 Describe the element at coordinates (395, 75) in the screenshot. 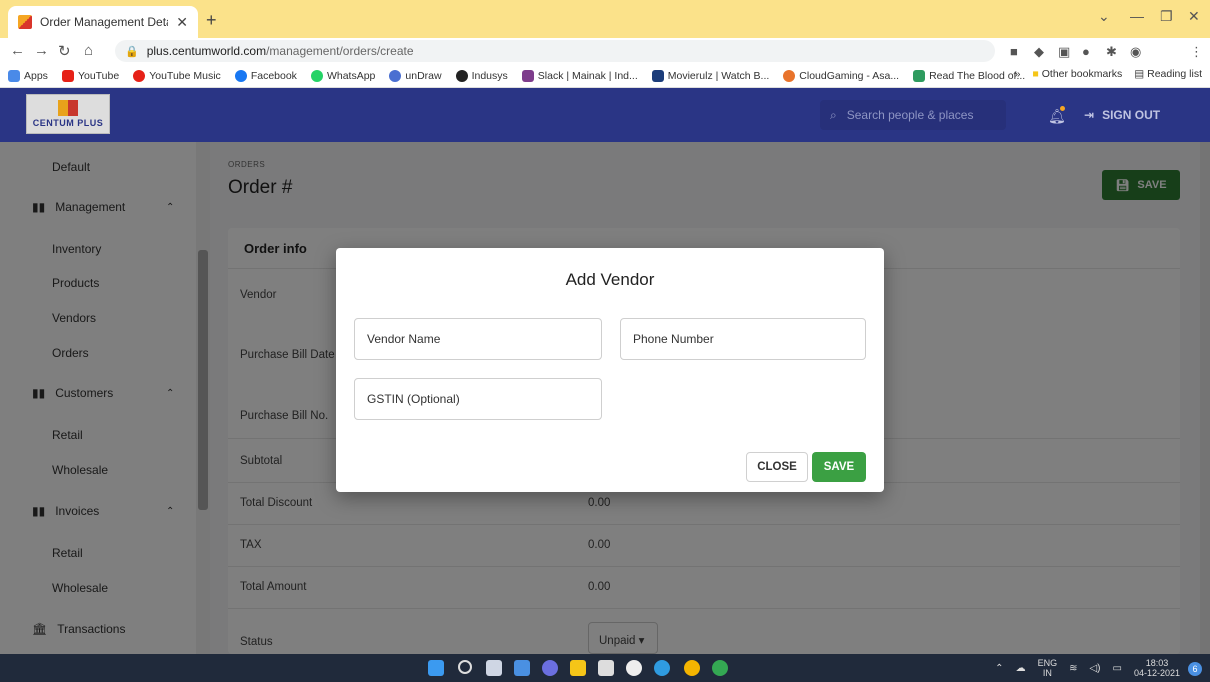

I see `undraw-icon` at that location.